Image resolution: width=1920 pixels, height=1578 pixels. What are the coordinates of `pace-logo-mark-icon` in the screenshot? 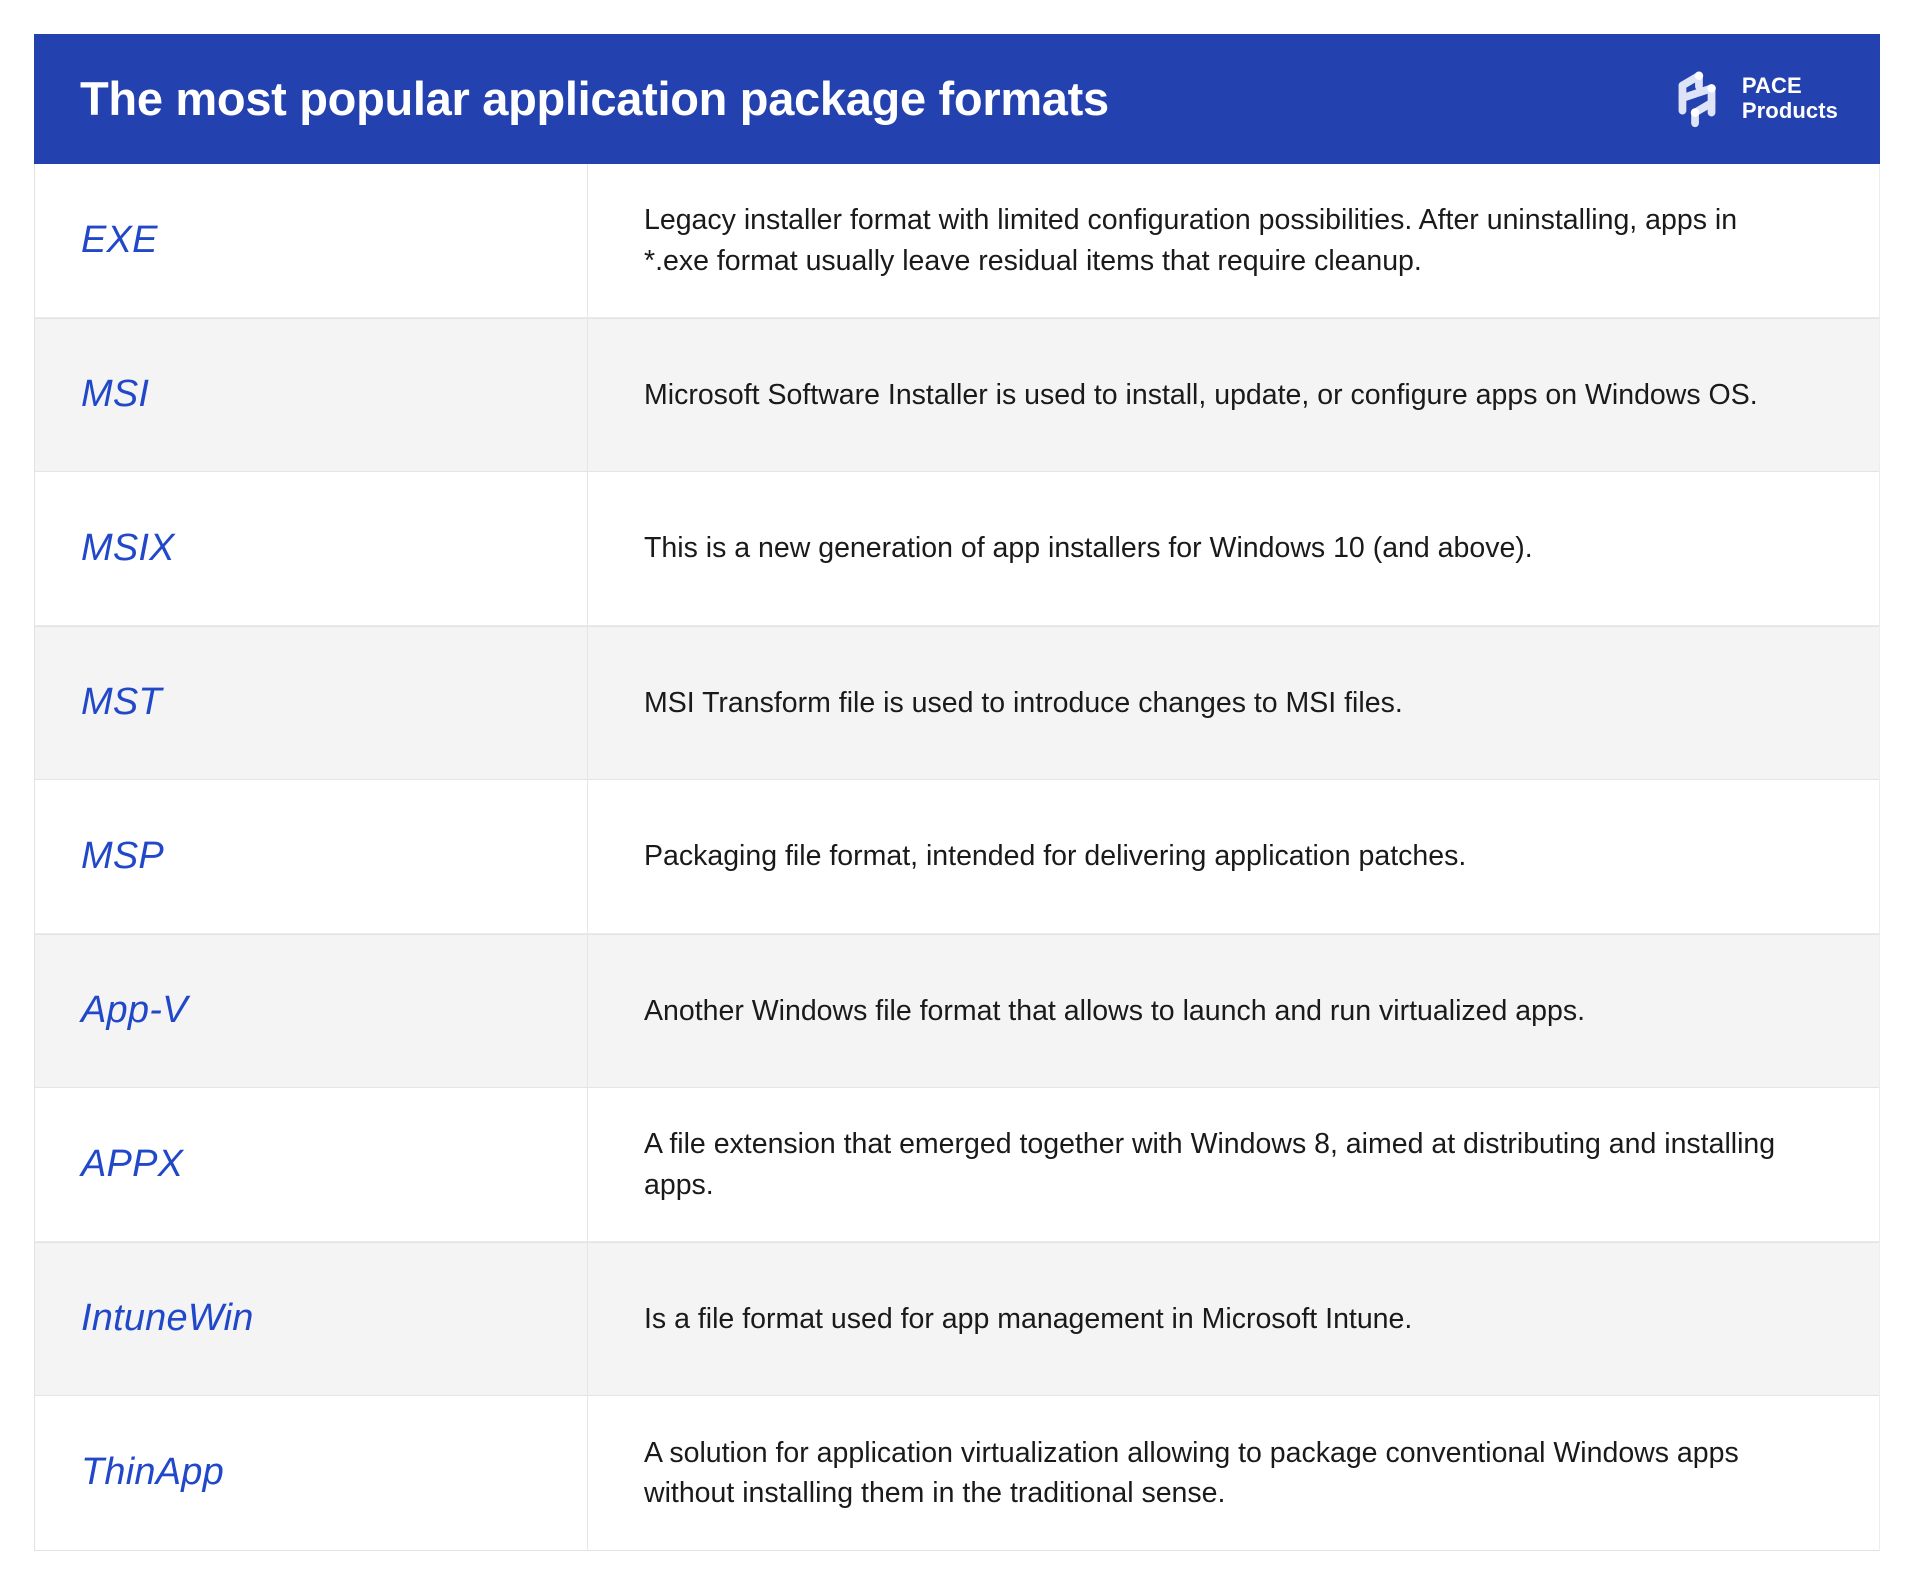 It's located at (1697, 99).